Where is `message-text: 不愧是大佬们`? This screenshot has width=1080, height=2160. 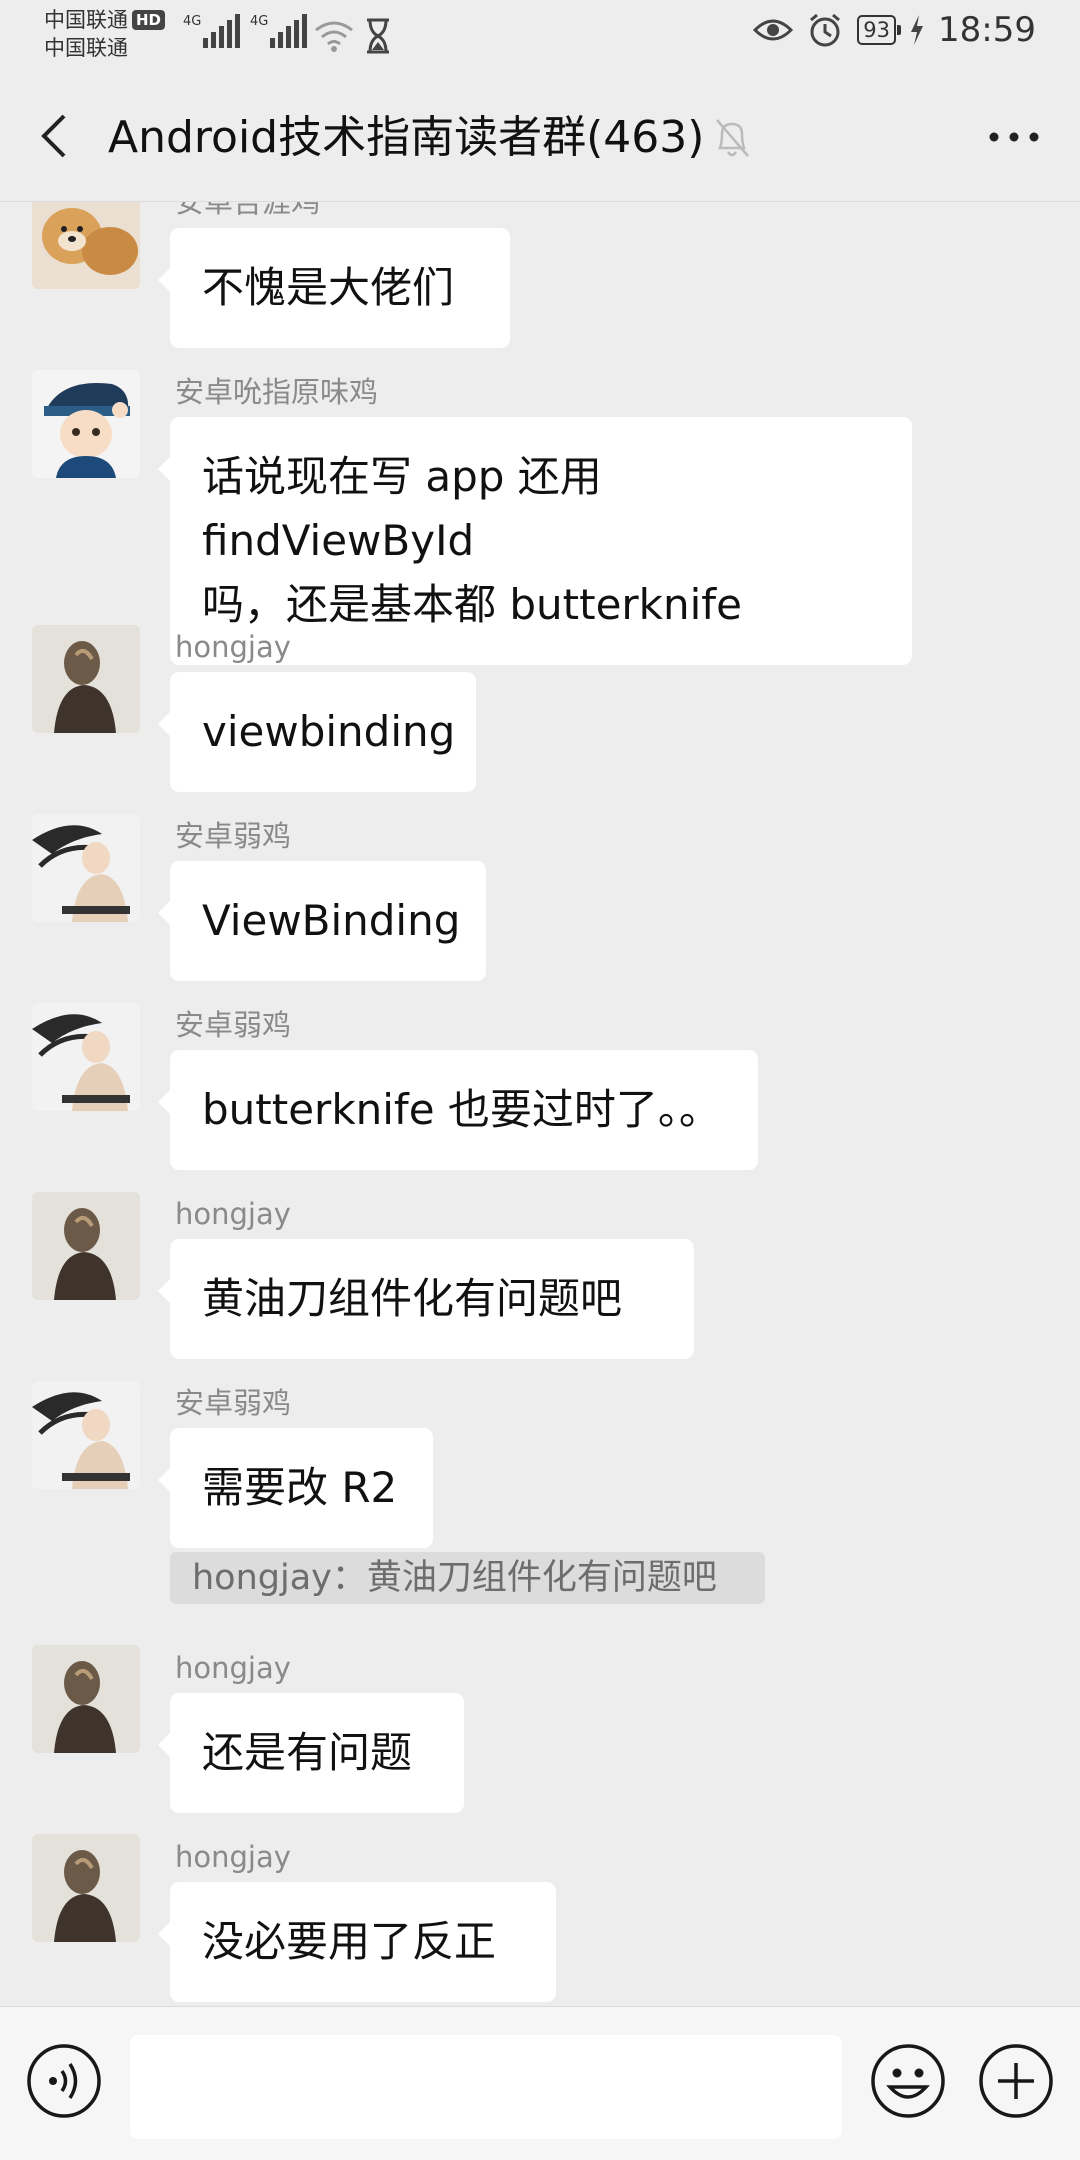 message-text: 不愧是大佬们 is located at coordinates (328, 287).